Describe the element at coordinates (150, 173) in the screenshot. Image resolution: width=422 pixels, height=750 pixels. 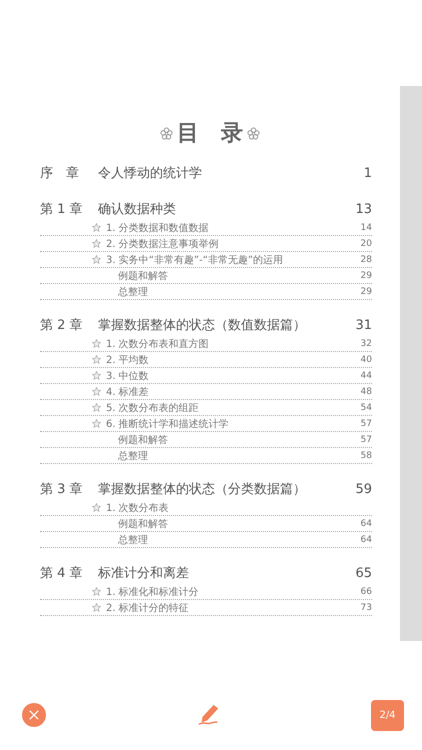
I see `chapter-title: 令人悸动的统计学` at that location.